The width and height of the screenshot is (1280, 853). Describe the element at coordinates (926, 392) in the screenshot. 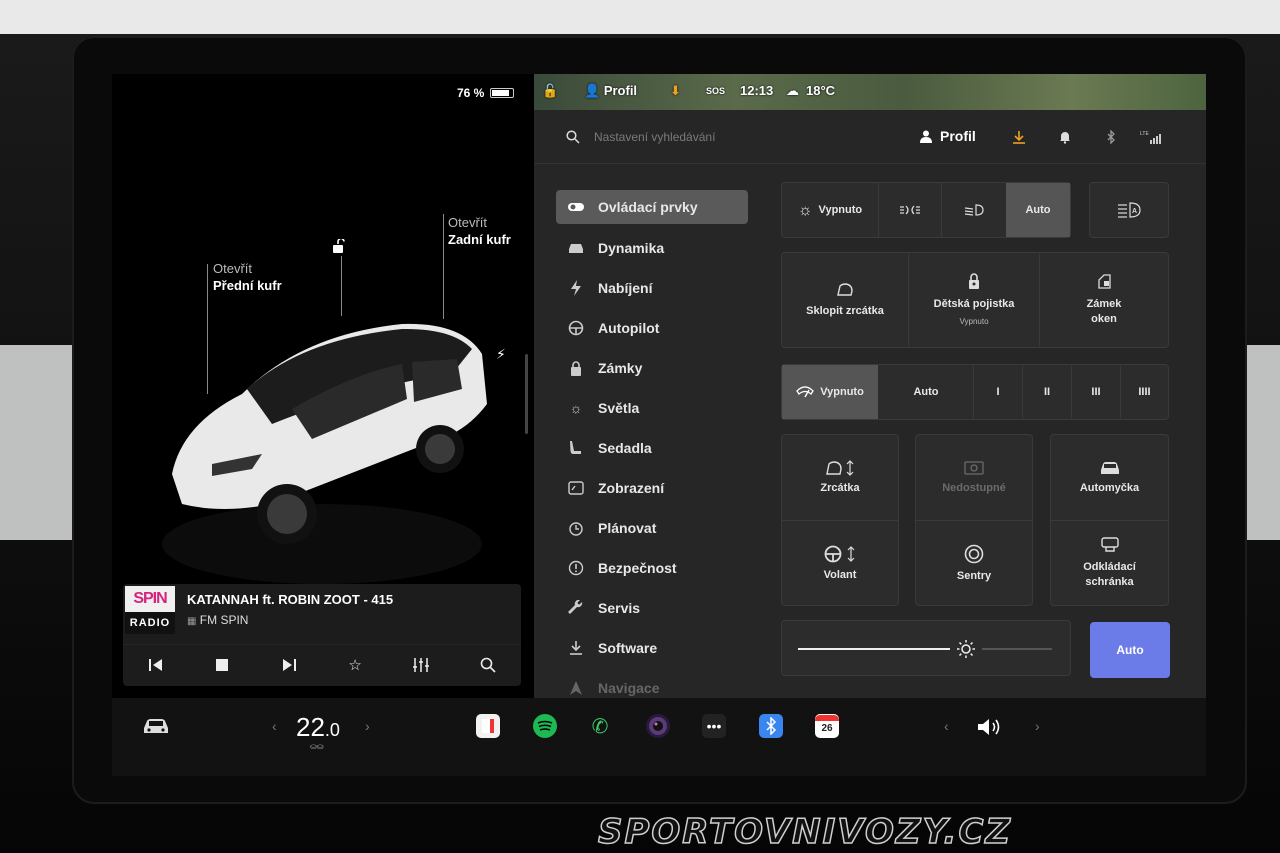

I see `wipers-auto-option: Auto` at that location.